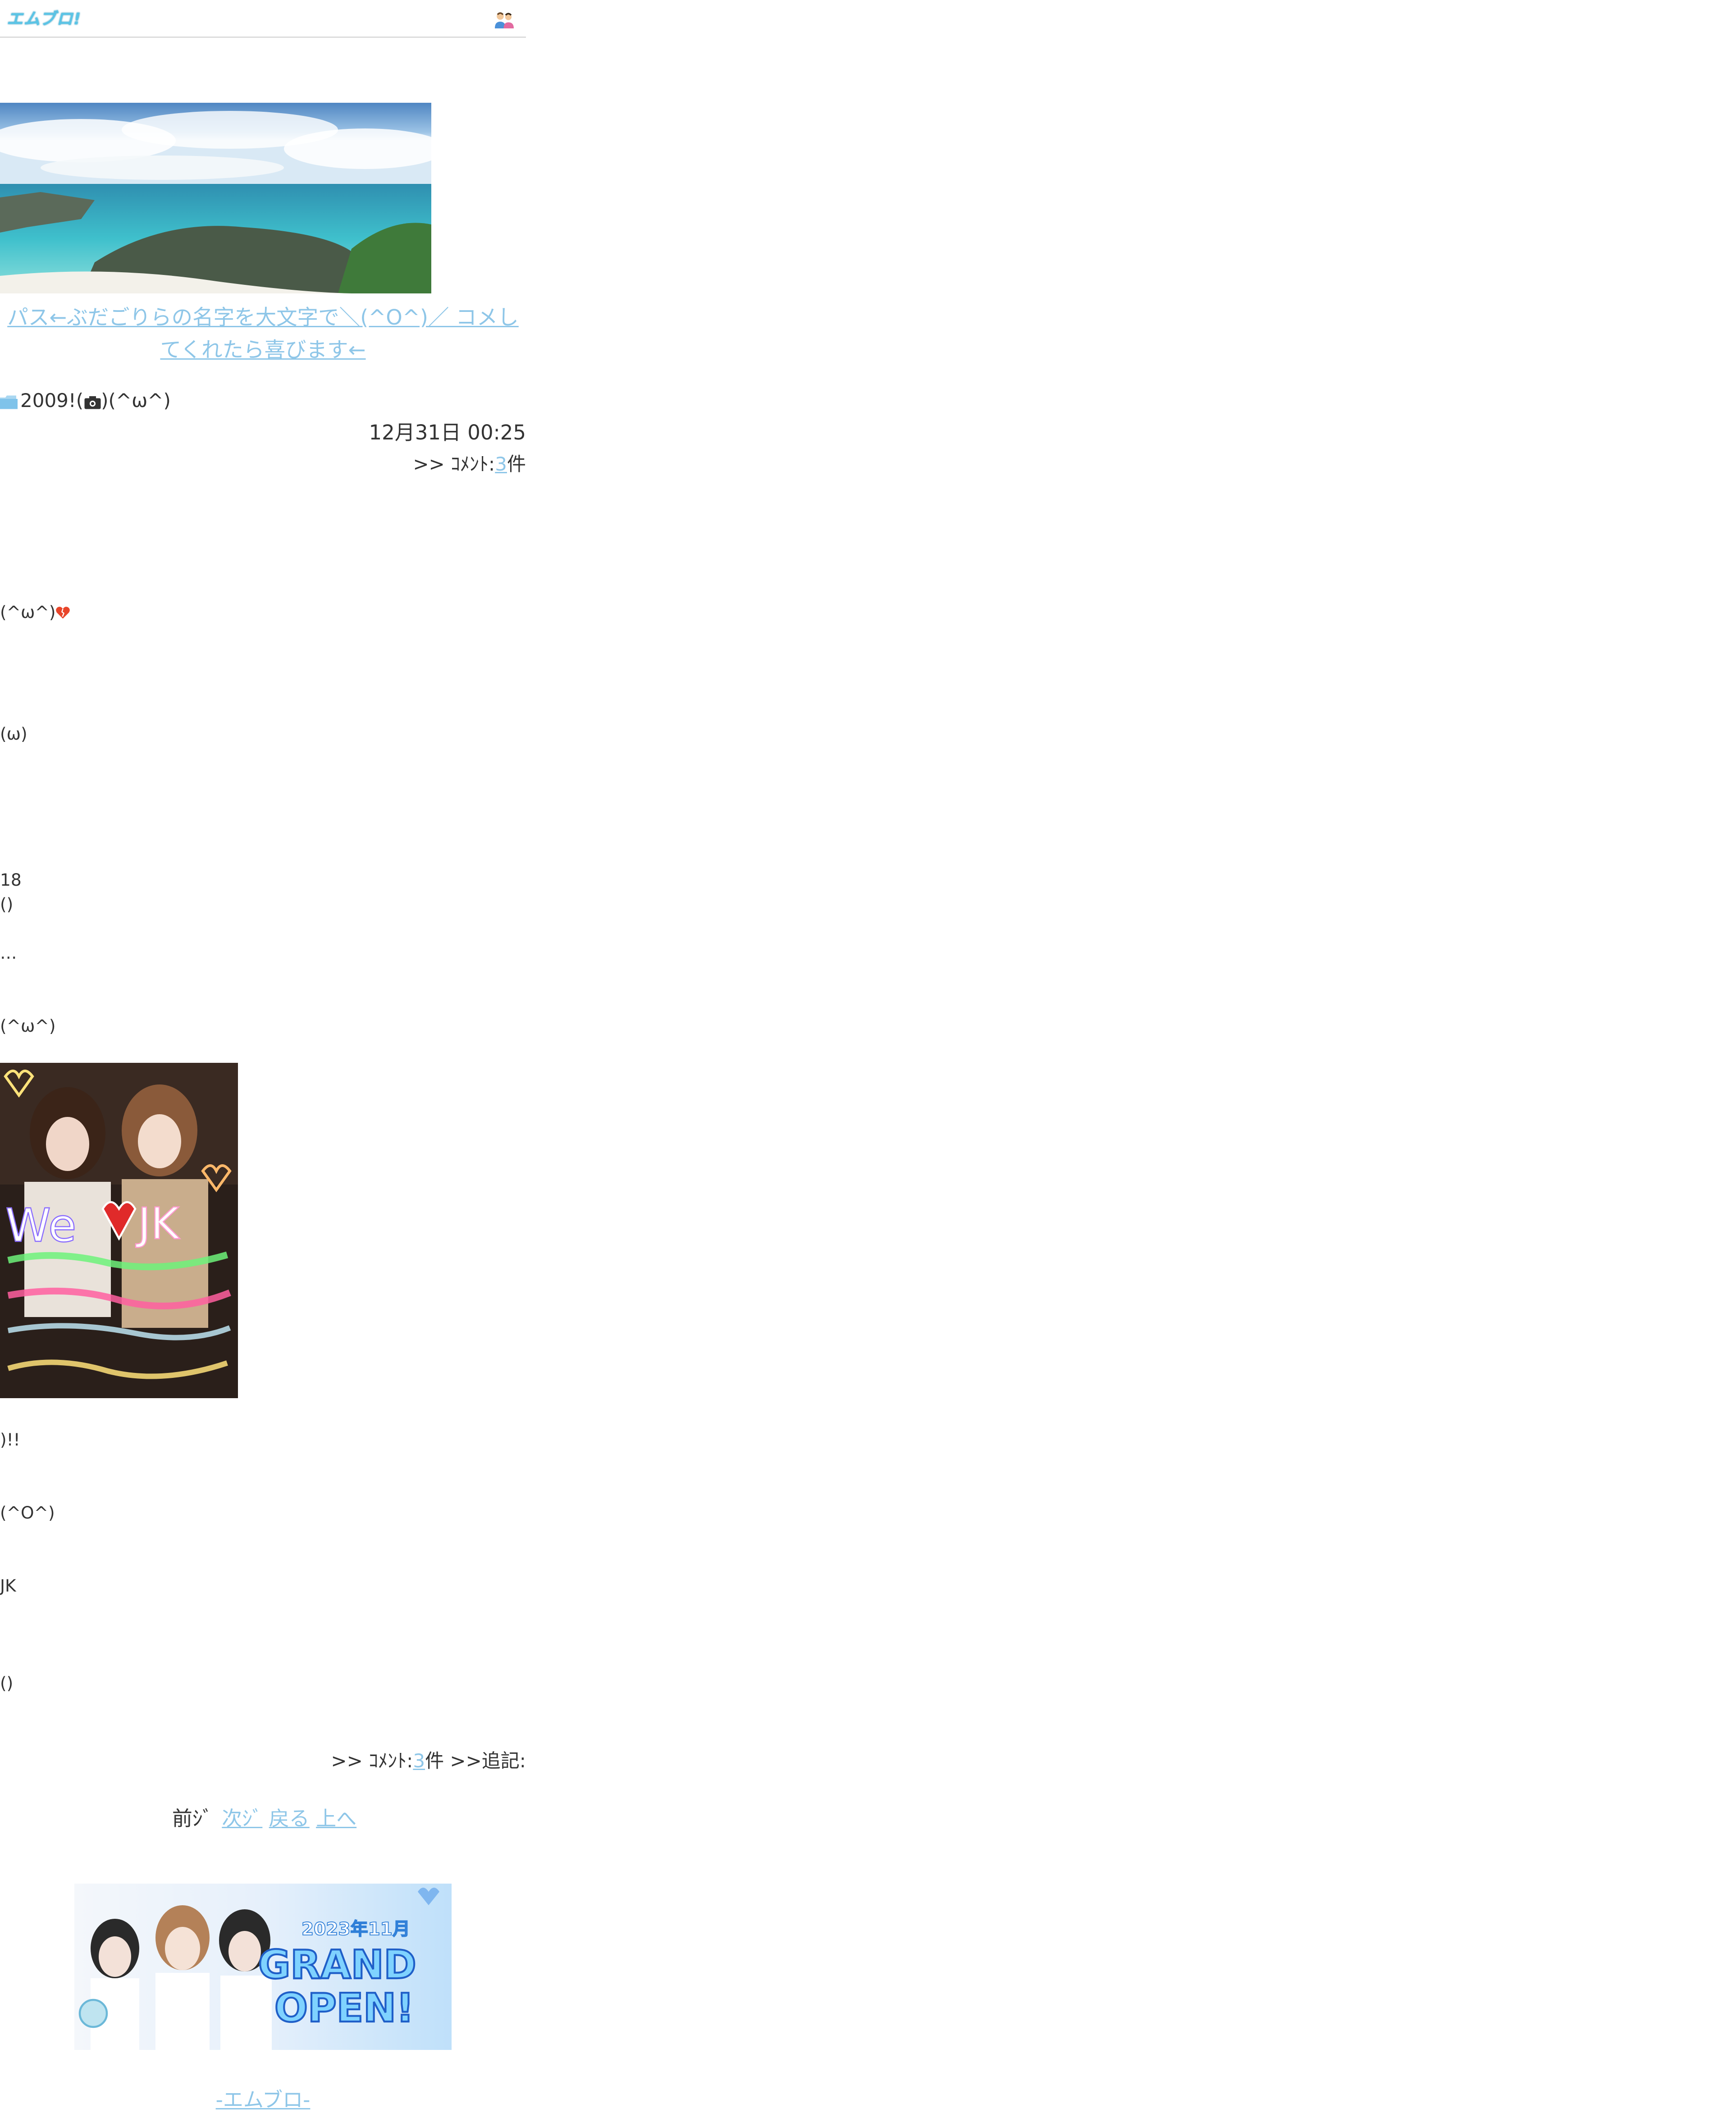 Image resolution: width=1736 pixels, height=2127 pixels. I want to click on heart-icon, so click(63, 613).